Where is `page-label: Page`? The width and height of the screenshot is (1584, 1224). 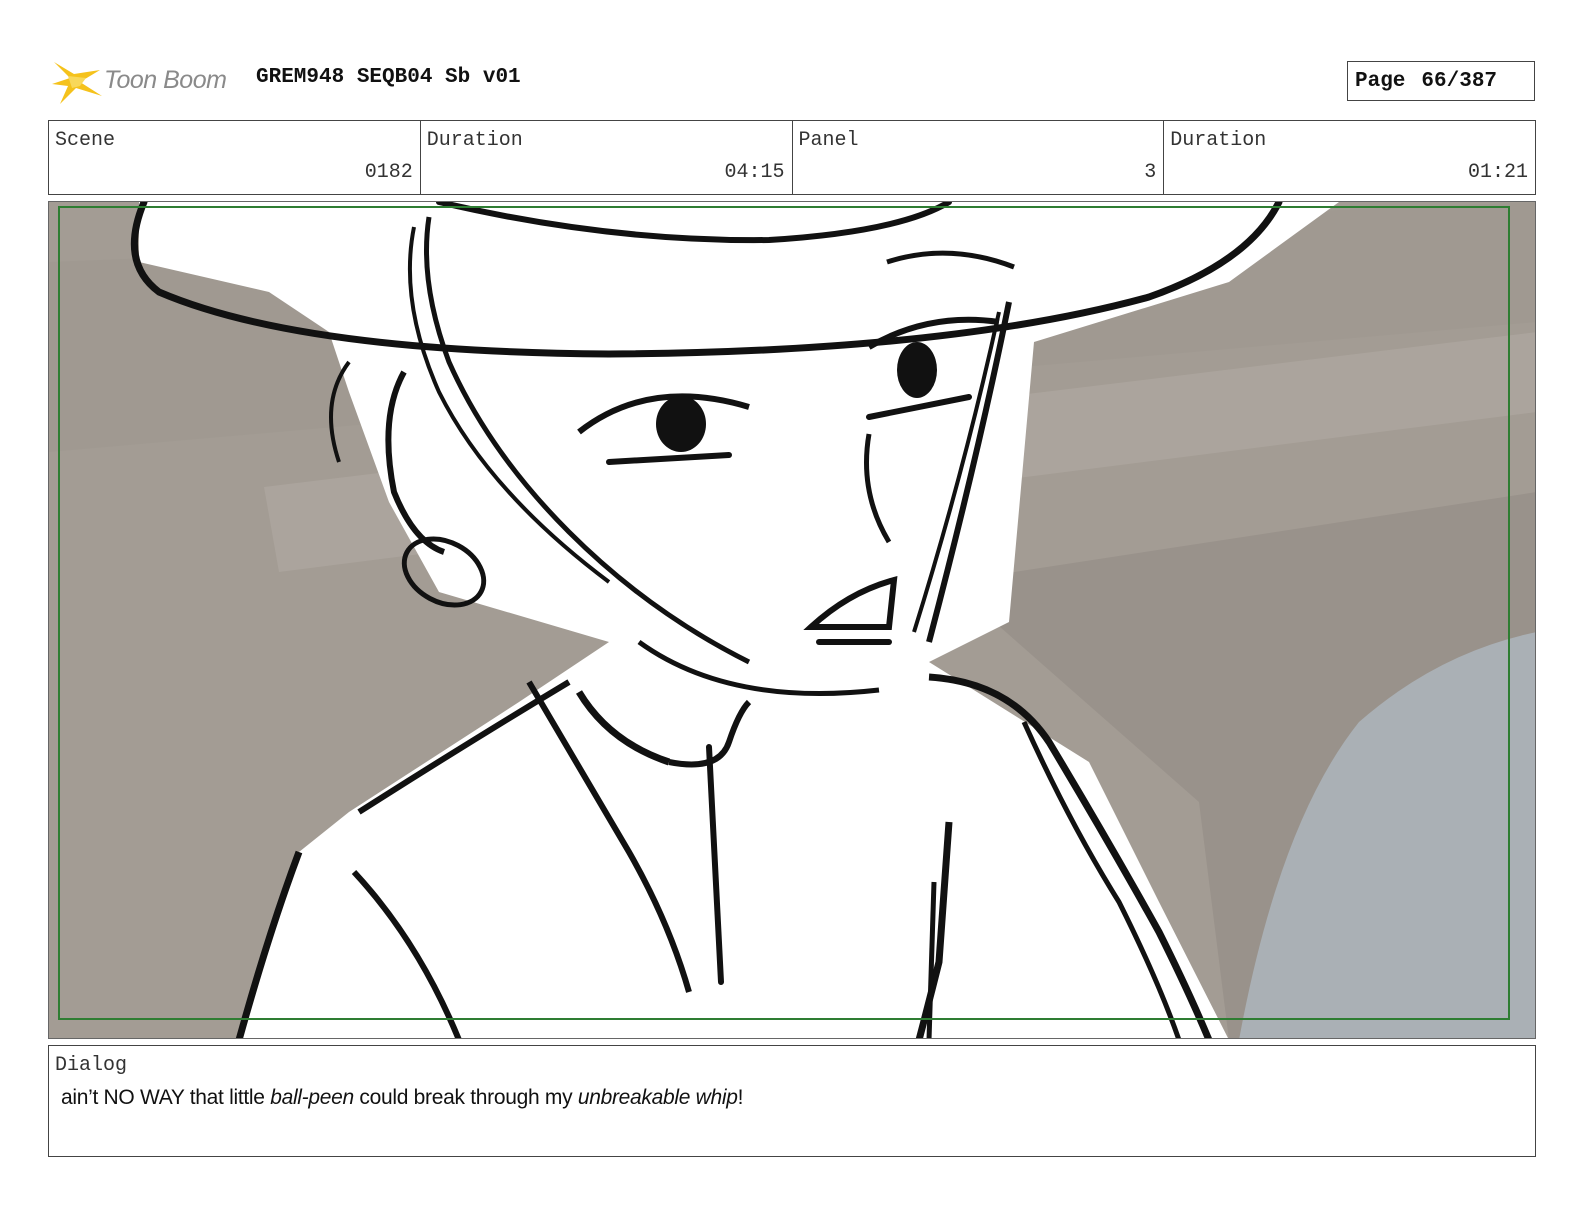 page-label: Page is located at coordinates (1380, 81).